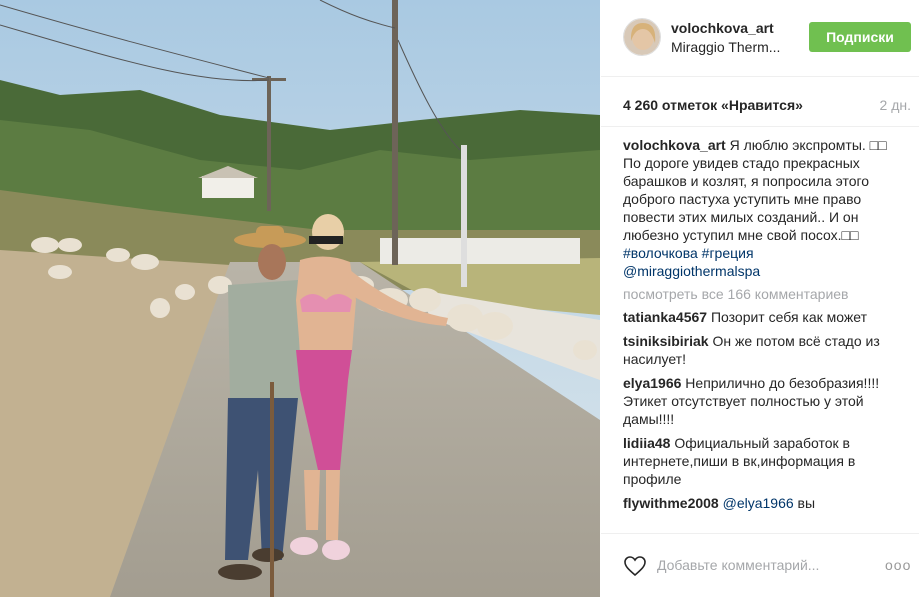 This screenshot has width=919, height=598. Describe the element at coordinates (788, 317) in the screenshot. I see `comment-text: Позорит себя как может` at that location.